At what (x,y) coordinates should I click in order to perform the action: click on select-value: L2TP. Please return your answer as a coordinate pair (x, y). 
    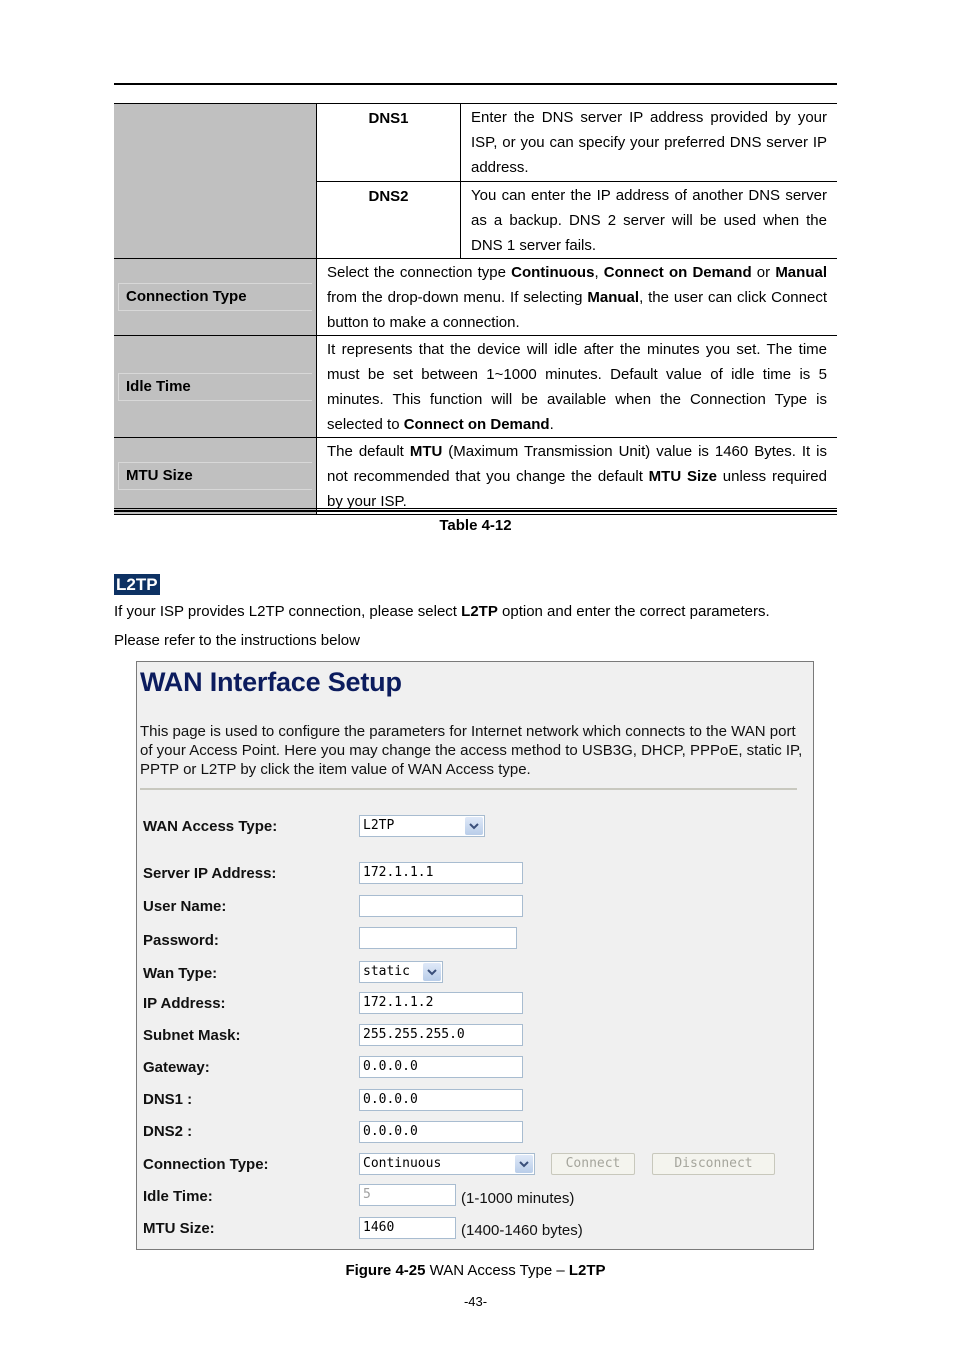
    Looking at the image, I should click on (379, 825).